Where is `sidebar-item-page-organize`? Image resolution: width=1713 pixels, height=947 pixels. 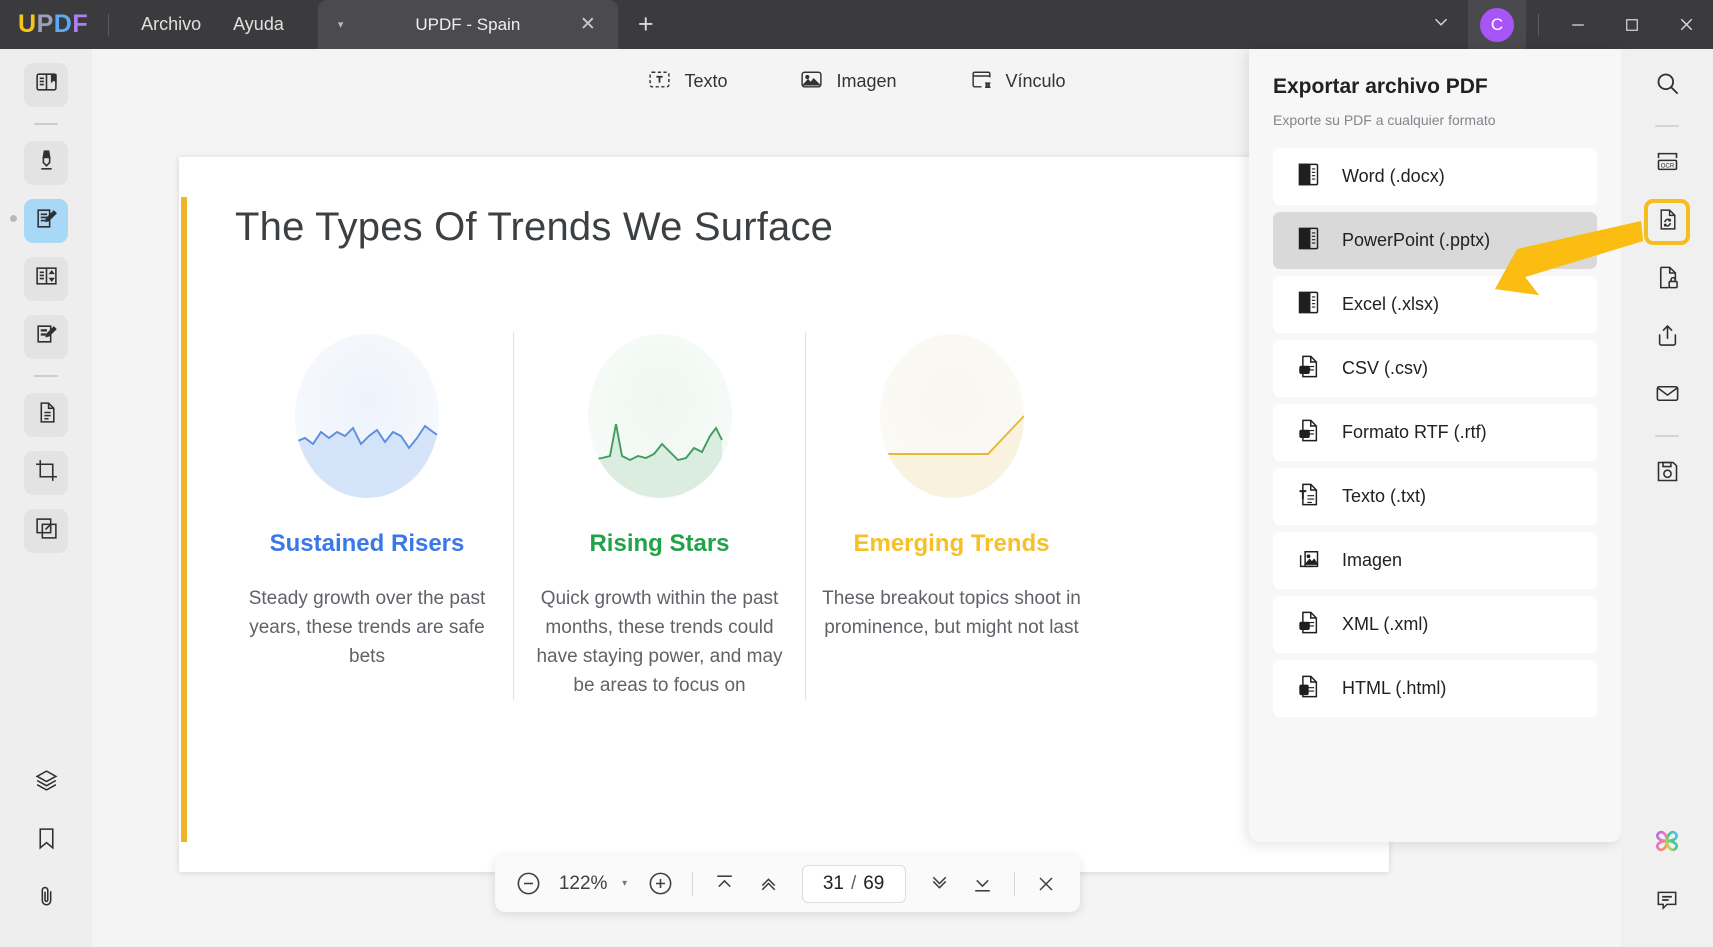
sidebar-item-page-organize is located at coordinates (46, 279).